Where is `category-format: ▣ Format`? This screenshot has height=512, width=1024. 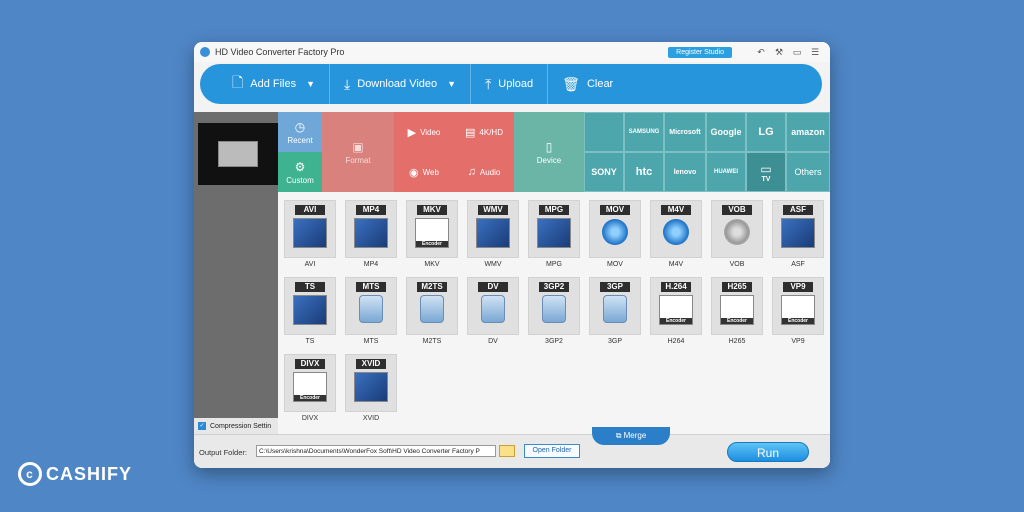
category-format: ▣ Format is located at coordinates (358, 152).